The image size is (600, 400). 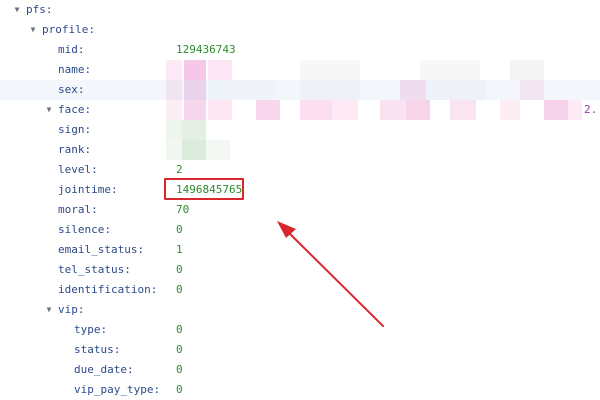 I want to click on tree-row-name: name:, so click(x=300, y=70).